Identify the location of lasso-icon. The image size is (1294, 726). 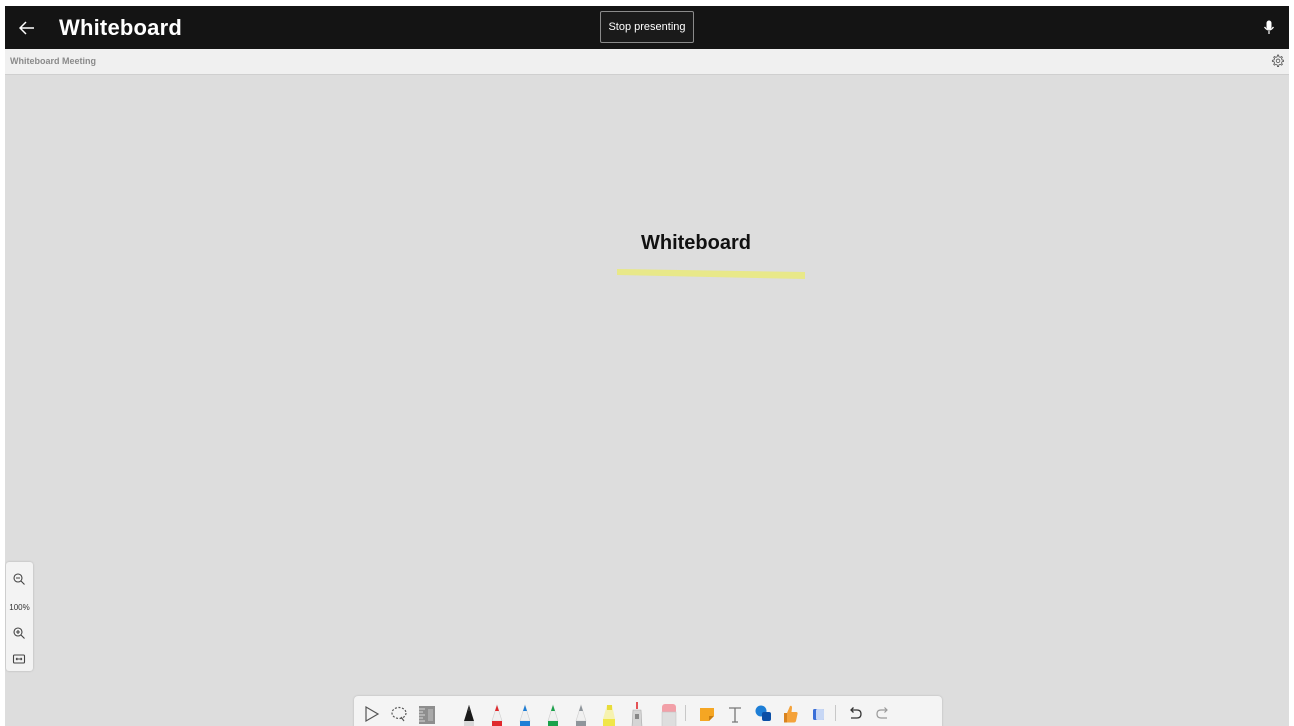
(399, 714).